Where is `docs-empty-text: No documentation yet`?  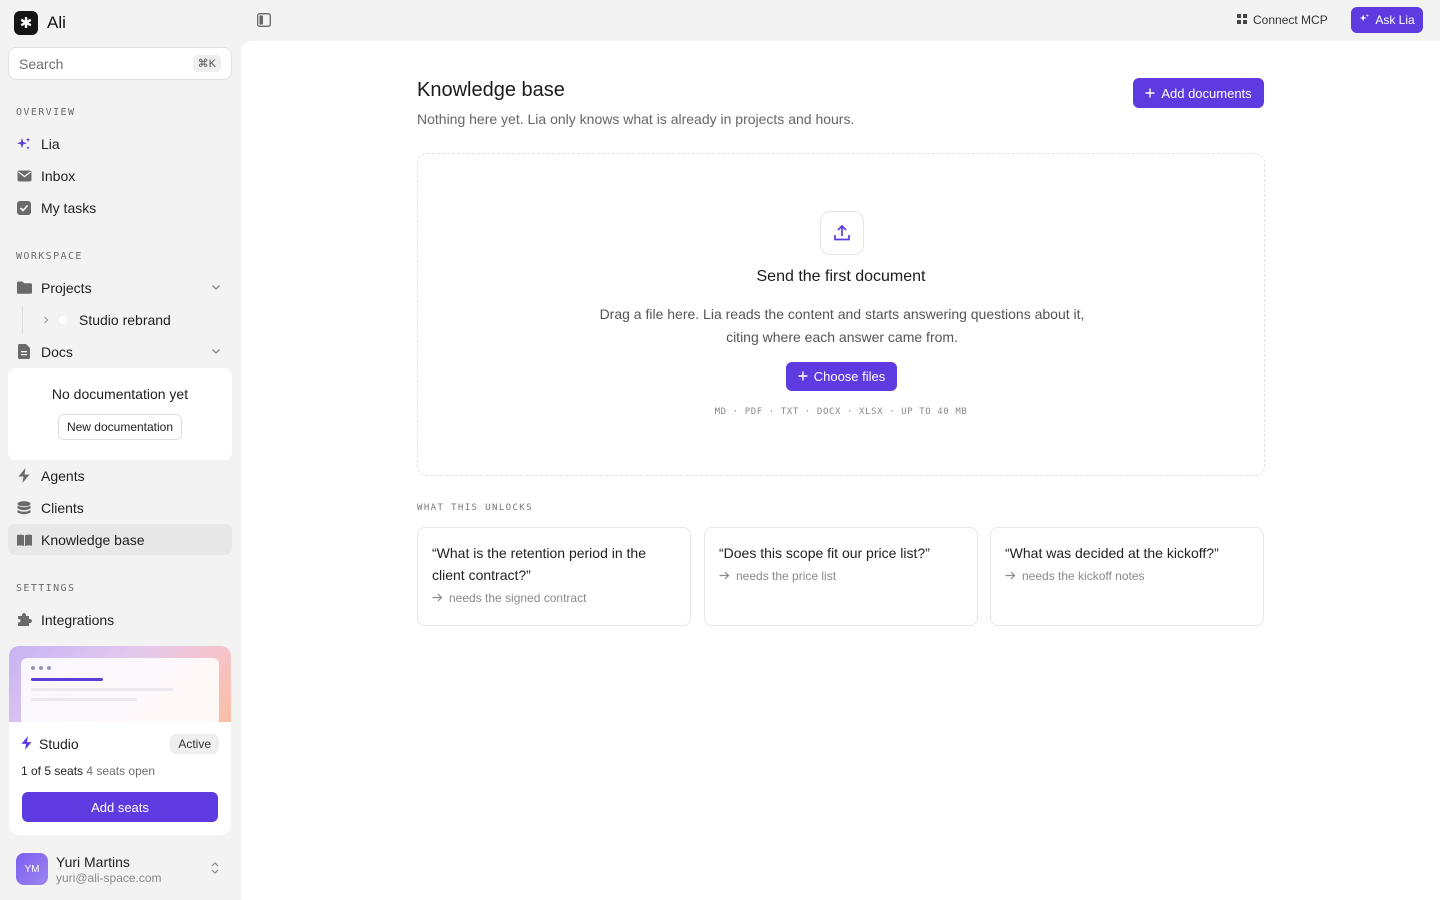 docs-empty-text: No documentation yet is located at coordinates (120, 394).